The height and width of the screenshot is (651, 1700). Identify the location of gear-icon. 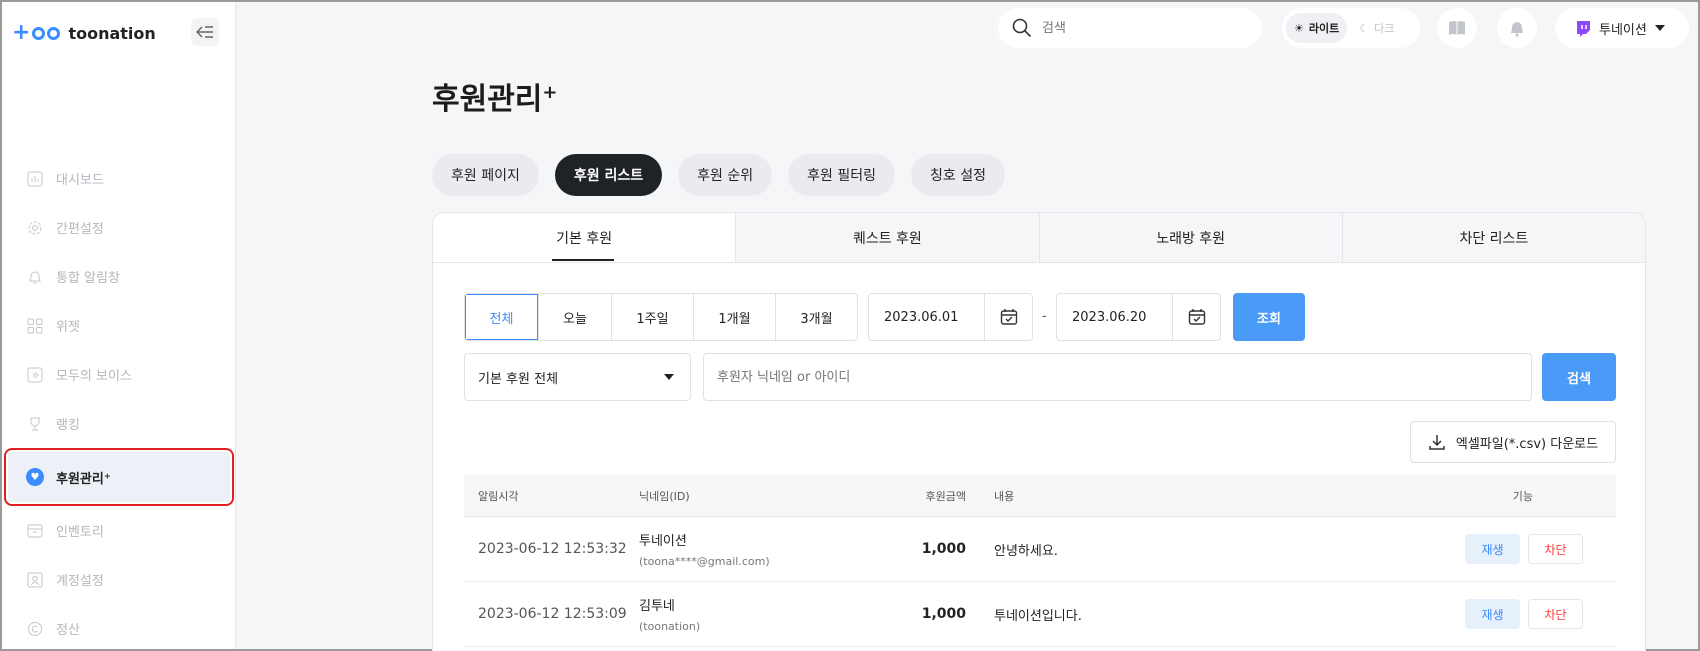
(35, 228).